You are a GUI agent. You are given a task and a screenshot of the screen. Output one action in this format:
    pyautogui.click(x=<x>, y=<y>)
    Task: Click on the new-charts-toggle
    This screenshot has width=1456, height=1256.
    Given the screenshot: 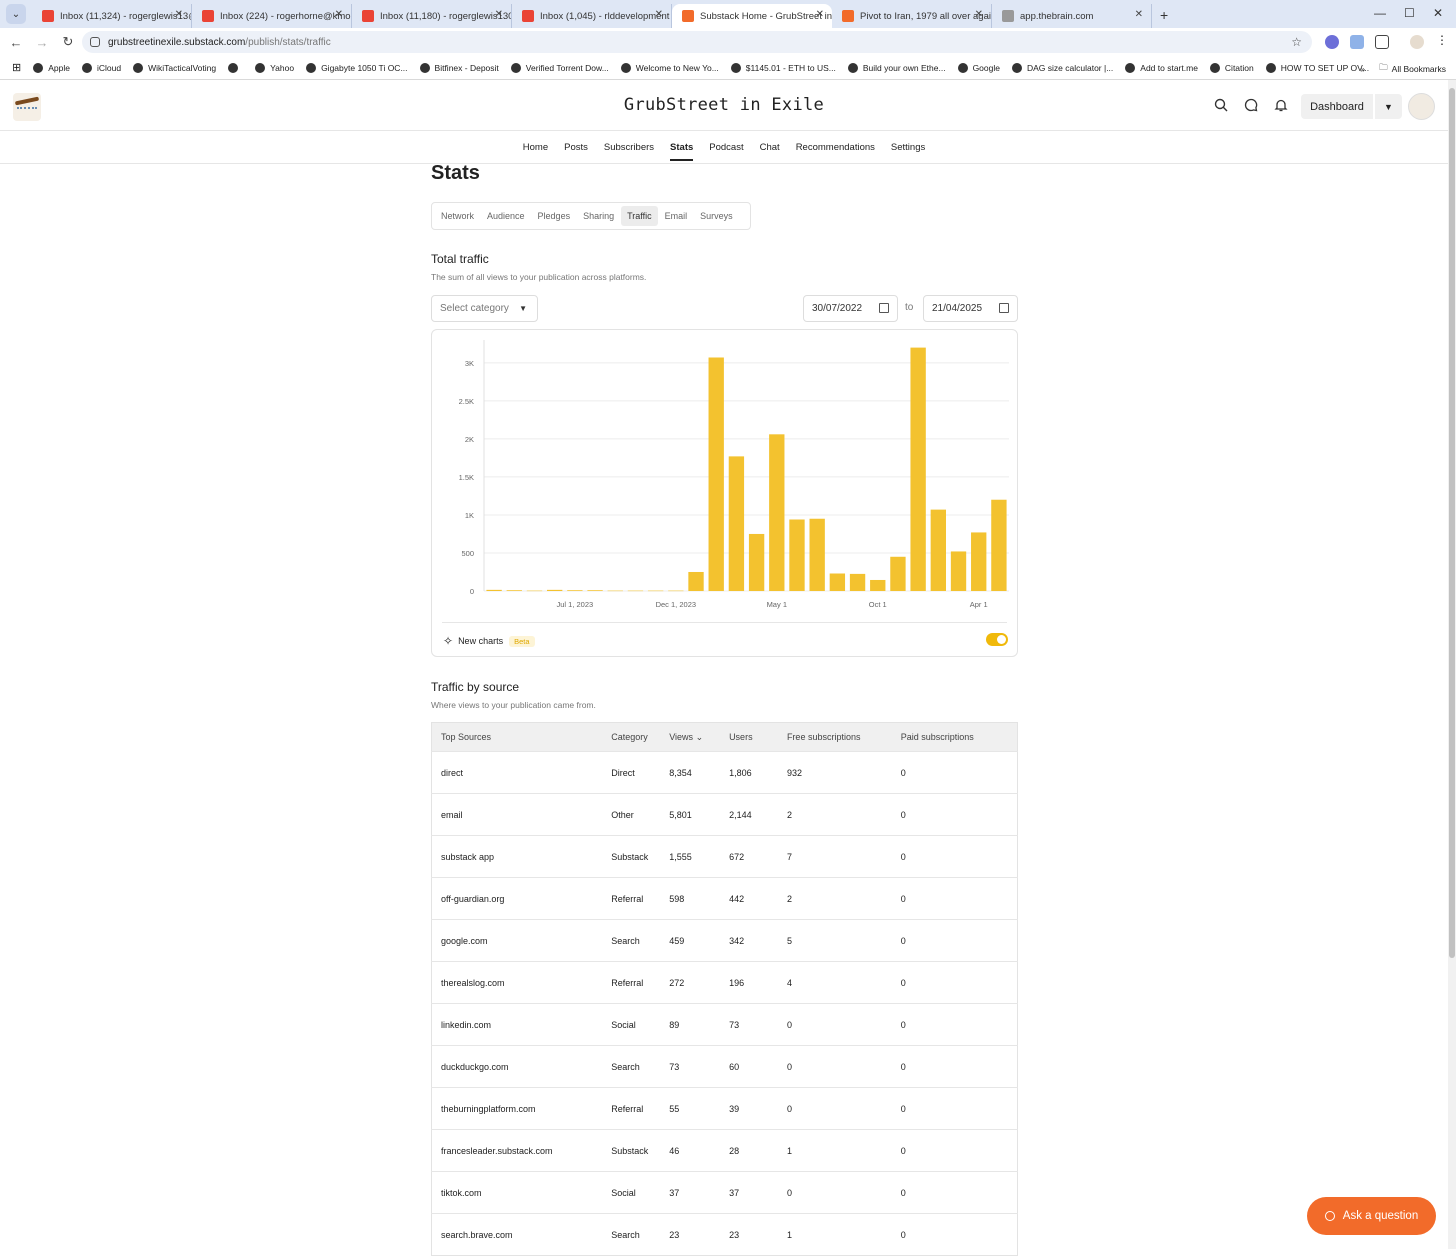 What is the action you would take?
    pyautogui.click(x=997, y=639)
    